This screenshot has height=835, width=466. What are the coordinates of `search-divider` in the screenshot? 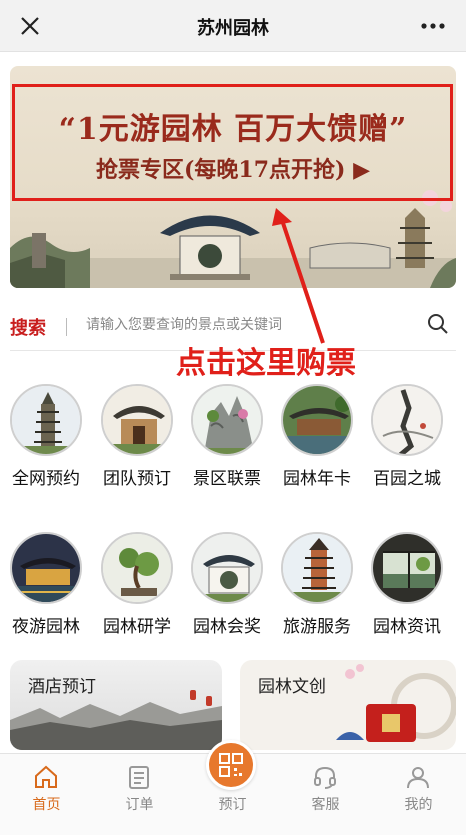 It's located at (66, 327).